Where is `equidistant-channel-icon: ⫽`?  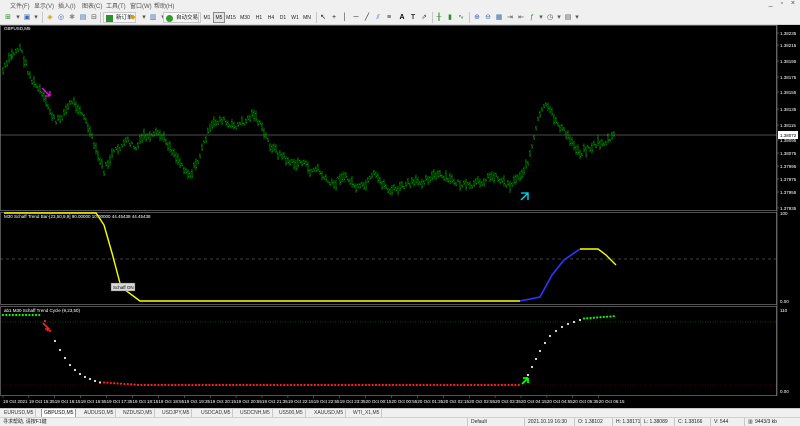
equidistant-channel-icon: ⫽ is located at coordinates (378, 17).